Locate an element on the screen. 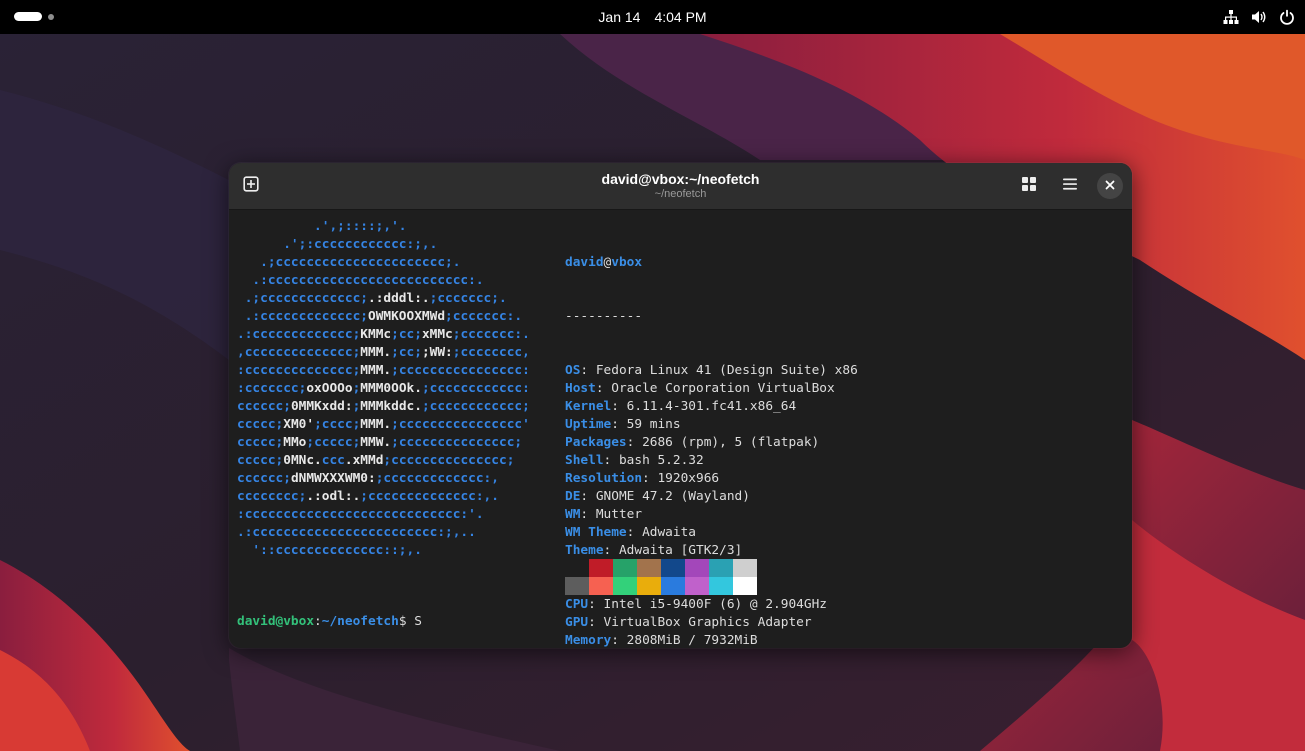 The width and height of the screenshot is (1305, 751). logo-segment: cccccccc; is located at coordinates (272, 496).